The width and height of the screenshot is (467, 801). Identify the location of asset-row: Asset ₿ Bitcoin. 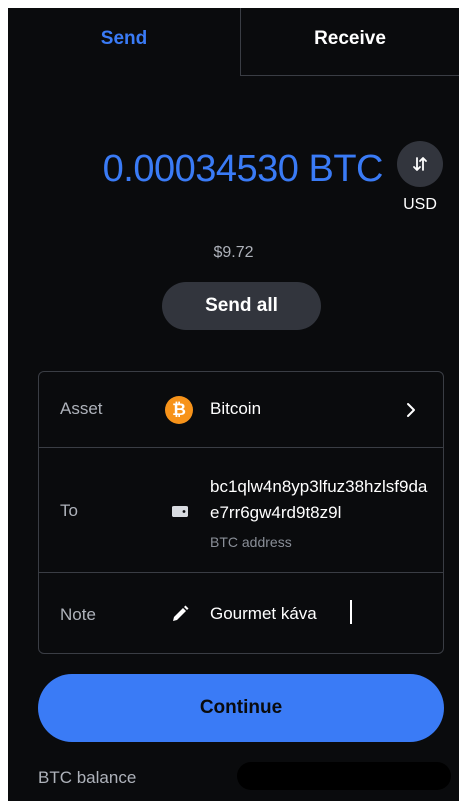
(241, 410).